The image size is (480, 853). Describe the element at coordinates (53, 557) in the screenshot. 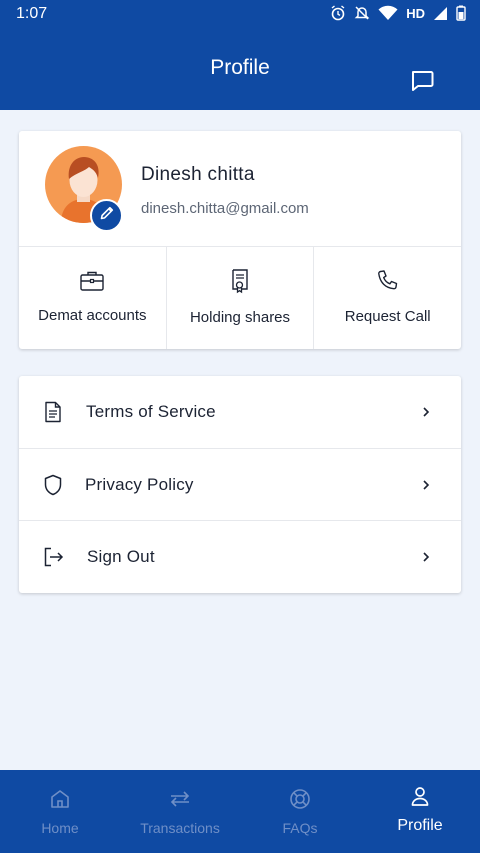

I see `logout-icon` at that location.